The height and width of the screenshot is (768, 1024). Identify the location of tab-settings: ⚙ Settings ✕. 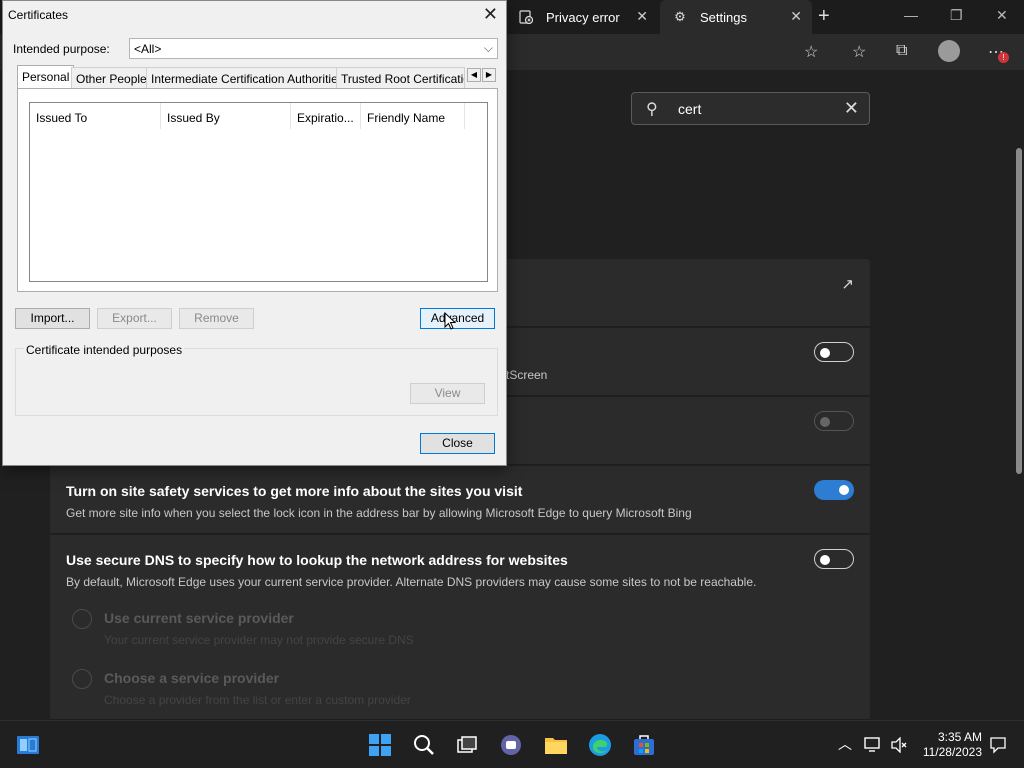
(736, 17).